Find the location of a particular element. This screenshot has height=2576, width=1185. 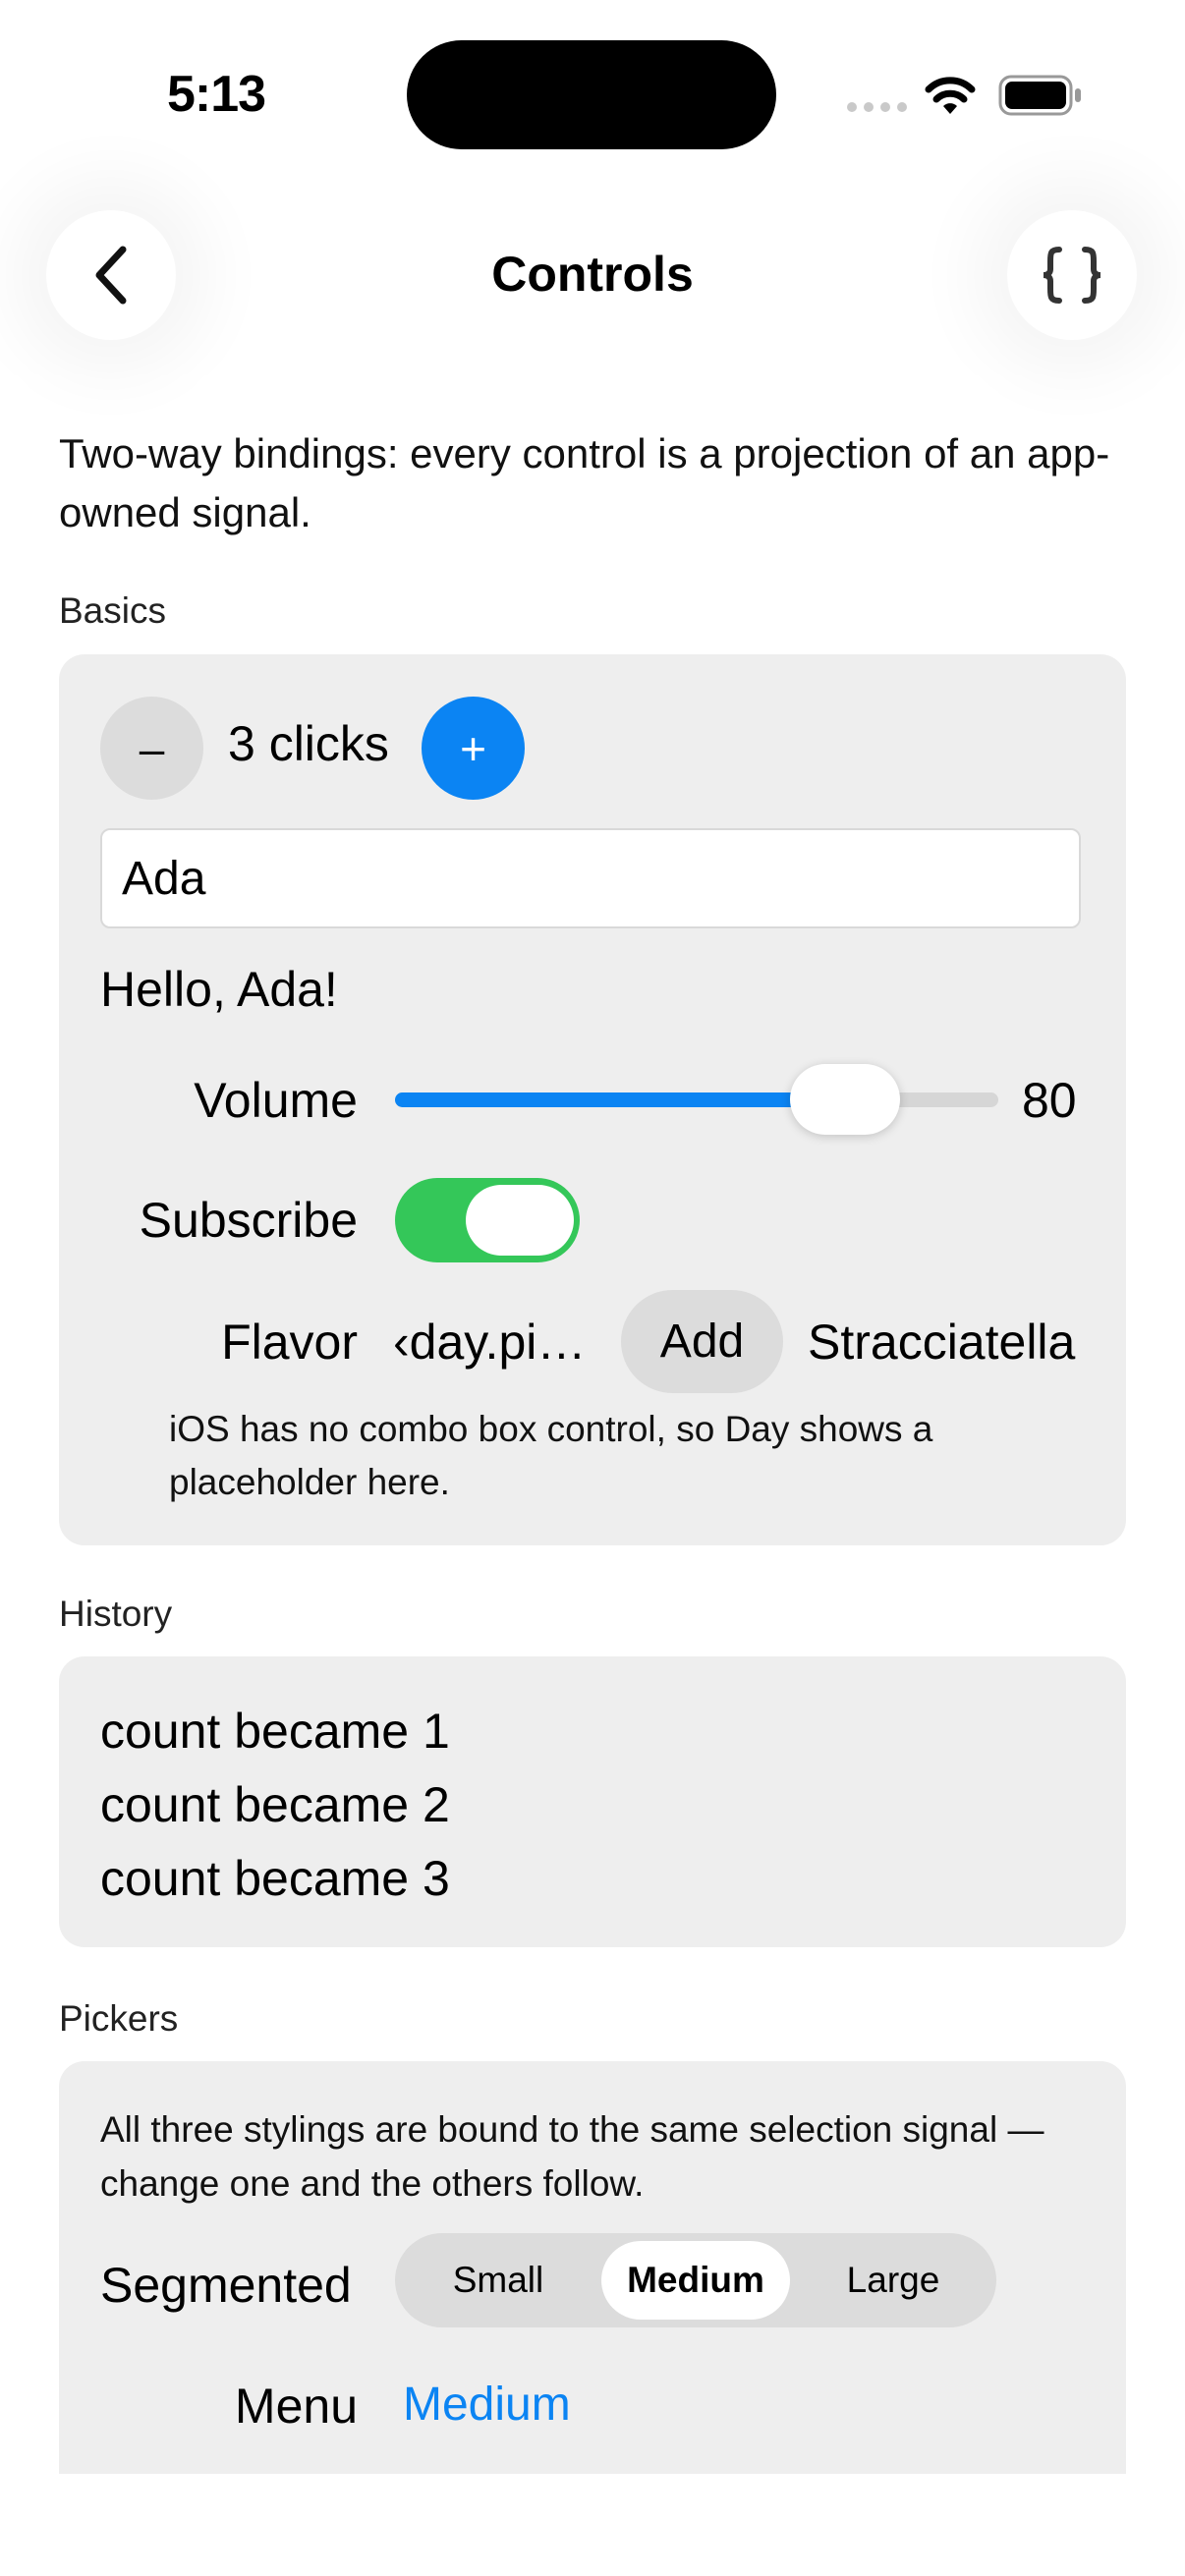

size-menu-picker: Medium is located at coordinates (487, 2405).